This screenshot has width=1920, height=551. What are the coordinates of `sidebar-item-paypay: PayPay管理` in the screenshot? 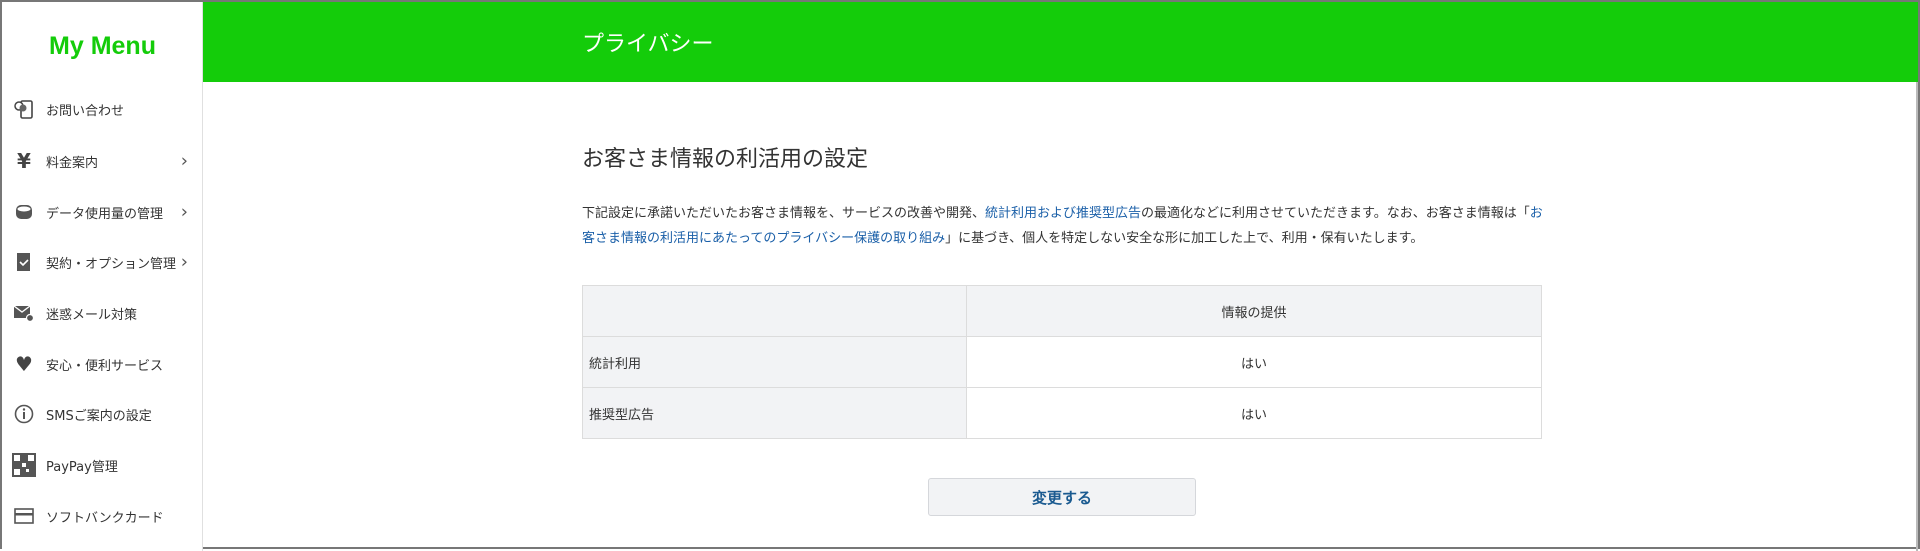 It's located at (102, 465).